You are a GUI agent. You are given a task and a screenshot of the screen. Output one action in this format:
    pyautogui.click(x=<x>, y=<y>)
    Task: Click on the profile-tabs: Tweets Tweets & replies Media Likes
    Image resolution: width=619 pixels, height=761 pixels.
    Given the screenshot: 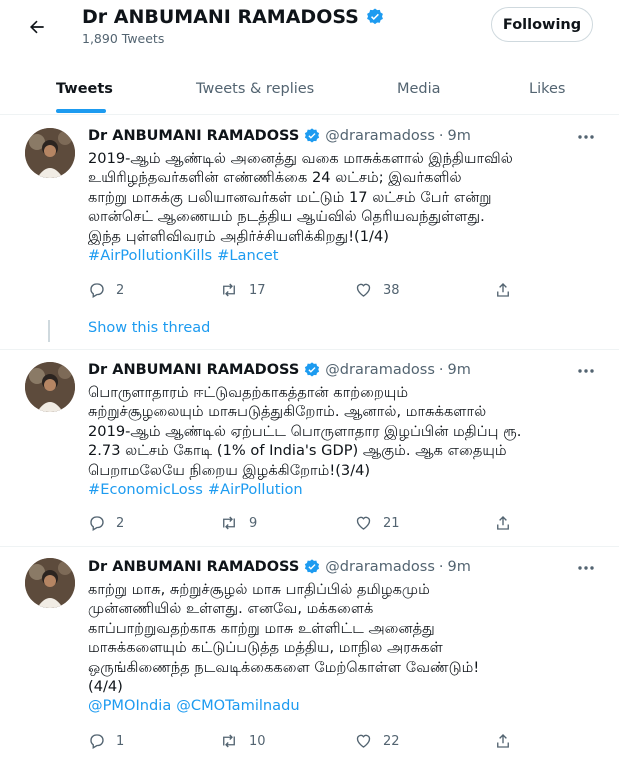 What is the action you would take?
    pyautogui.click(x=309, y=89)
    